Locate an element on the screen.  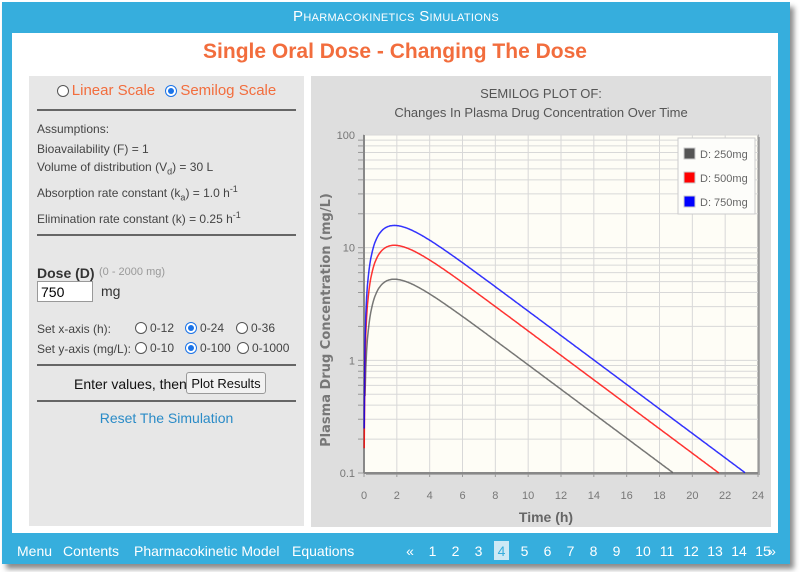
legend-swatch-750mg is located at coordinates (689, 201).